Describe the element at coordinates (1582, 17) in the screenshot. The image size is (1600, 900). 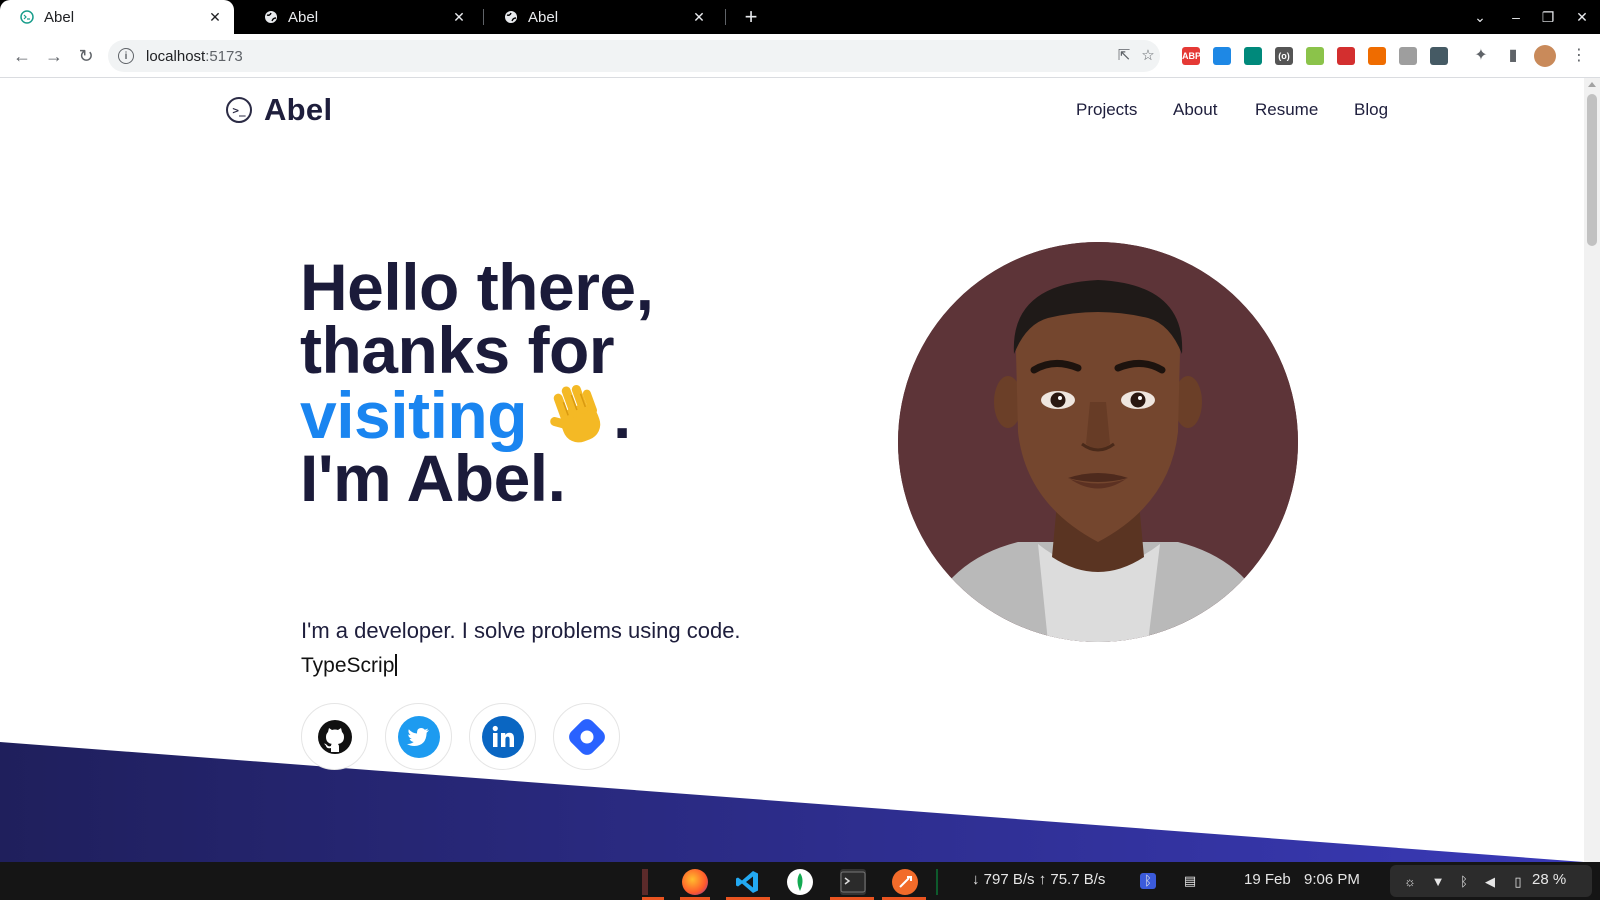
I see `close-window-icon: ✕` at that location.